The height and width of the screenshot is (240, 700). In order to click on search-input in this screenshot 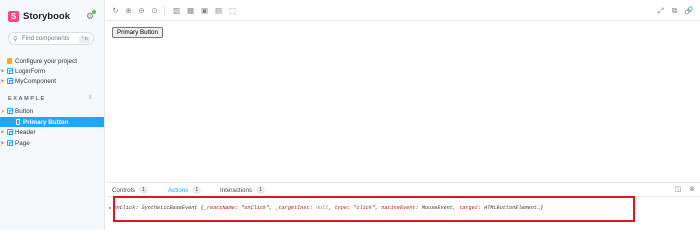, I will do `click(52, 38)`.